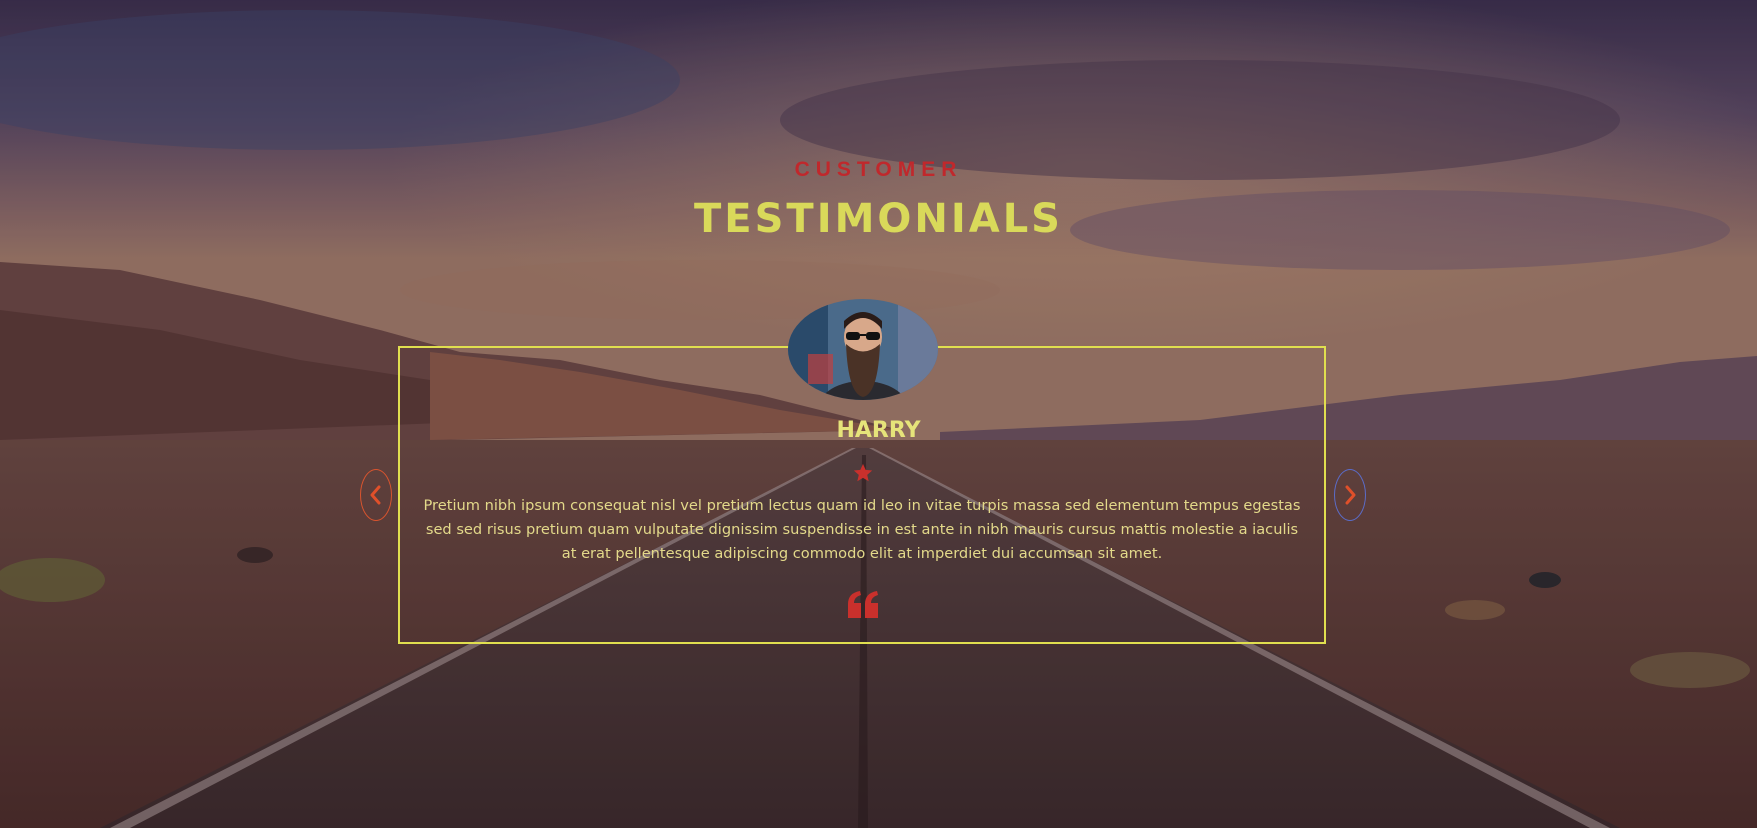 This screenshot has width=1757, height=828. What do you see at coordinates (878, 169) in the screenshot?
I see `section-eyebrow: CUSTOMER` at bounding box center [878, 169].